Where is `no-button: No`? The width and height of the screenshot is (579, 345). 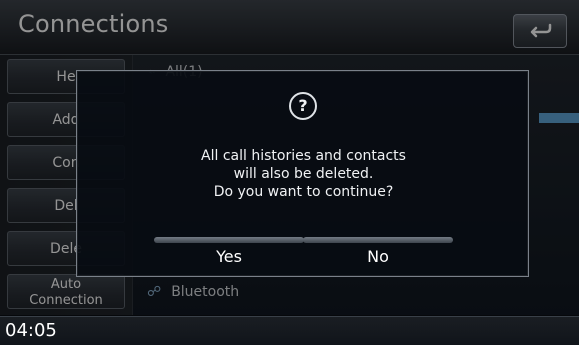
no-button: No is located at coordinates (378, 256).